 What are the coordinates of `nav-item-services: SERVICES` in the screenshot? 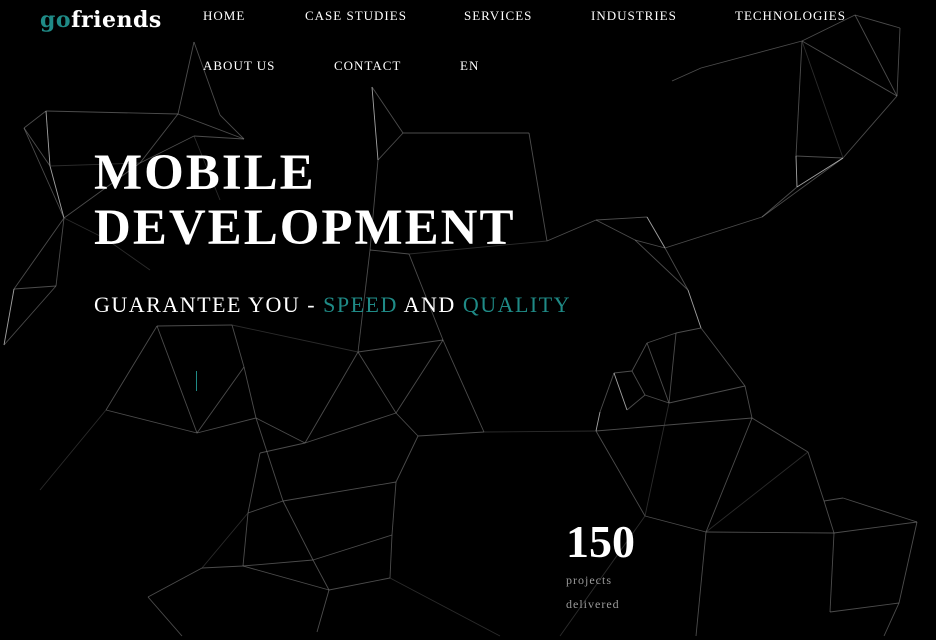 It's located at (498, 16).